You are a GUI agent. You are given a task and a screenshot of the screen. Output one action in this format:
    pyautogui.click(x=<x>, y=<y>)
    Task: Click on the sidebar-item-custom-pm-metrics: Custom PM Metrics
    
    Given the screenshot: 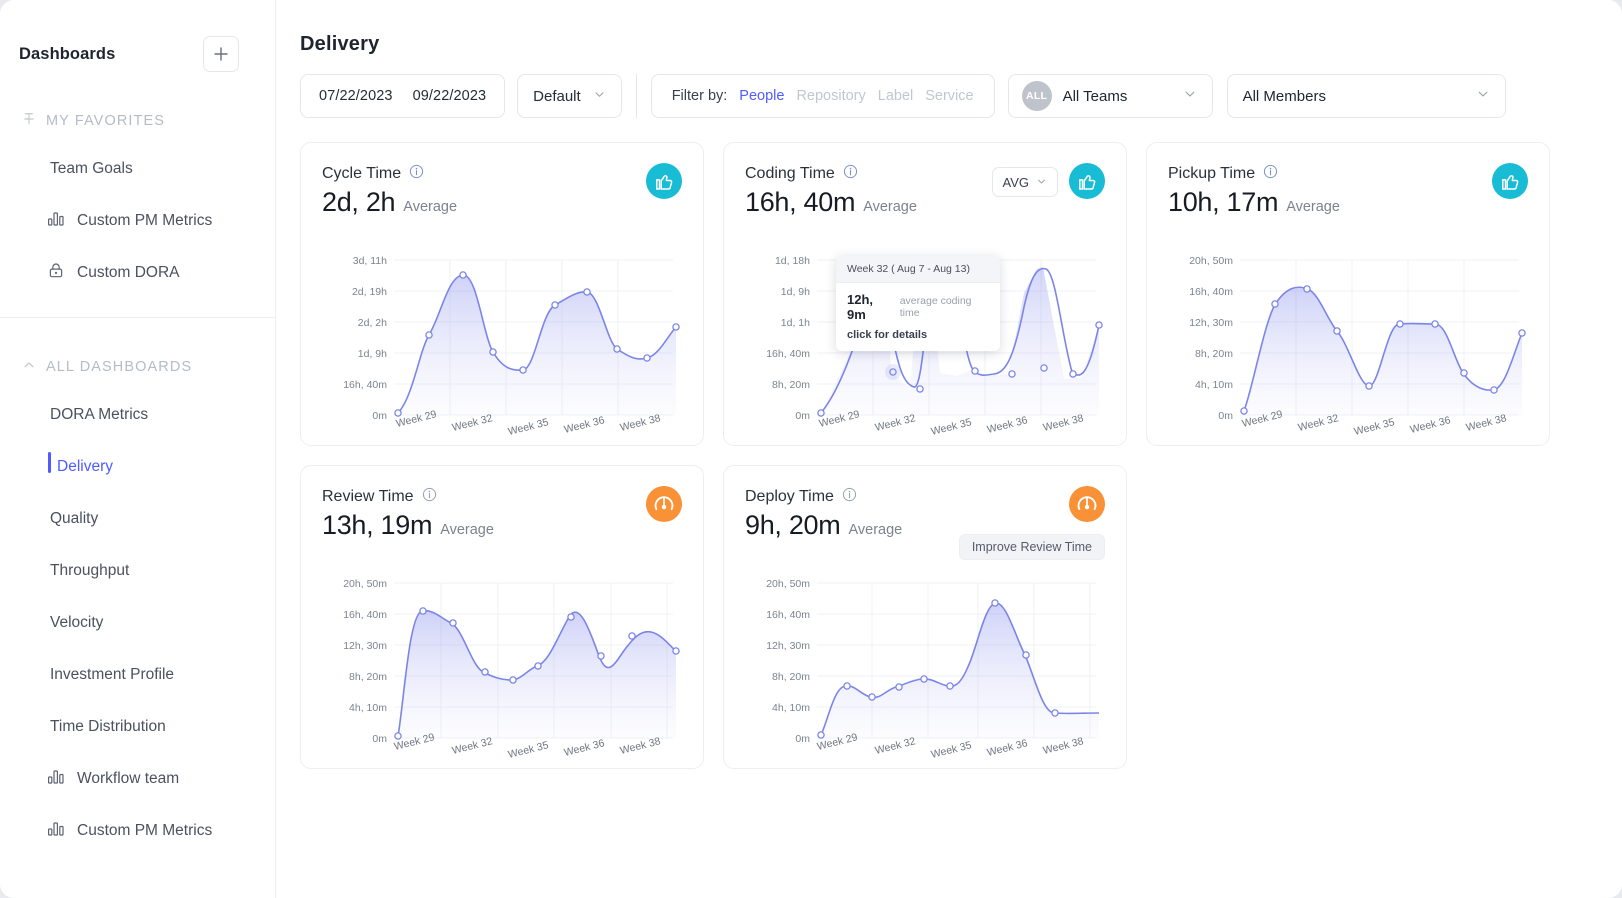 What is the action you would take?
    pyautogui.click(x=137, y=831)
    